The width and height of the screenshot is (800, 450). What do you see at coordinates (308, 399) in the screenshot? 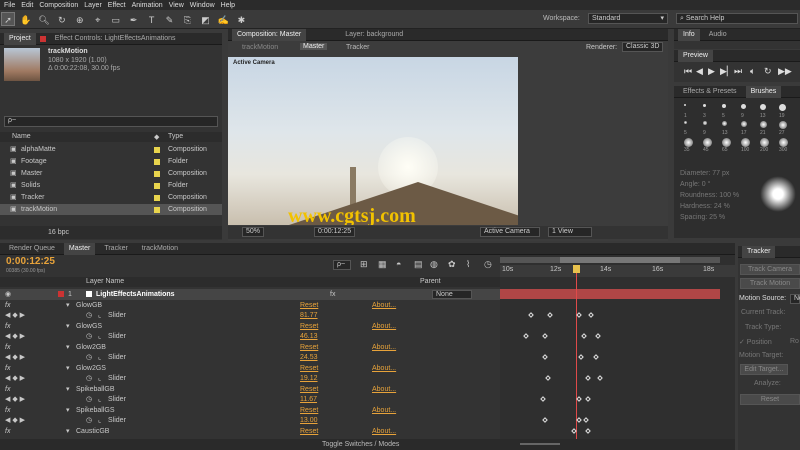
I see `slider-value: 11.67` at bounding box center [308, 399].